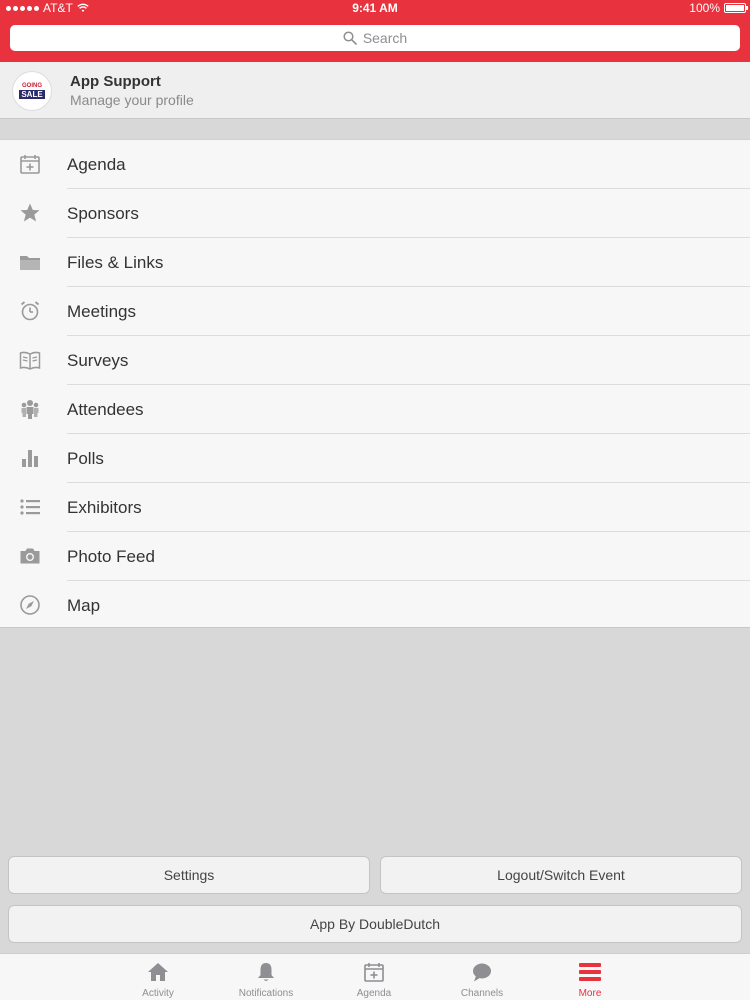  Describe the element at coordinates (375, 164) in the screenshot. I see `menu-item-agenda: Agenda` at that location.